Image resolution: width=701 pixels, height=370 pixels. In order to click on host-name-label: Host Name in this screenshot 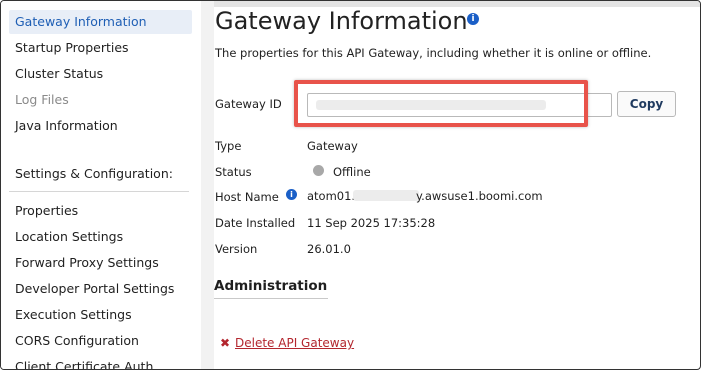, I will do `click(247, 197)`.